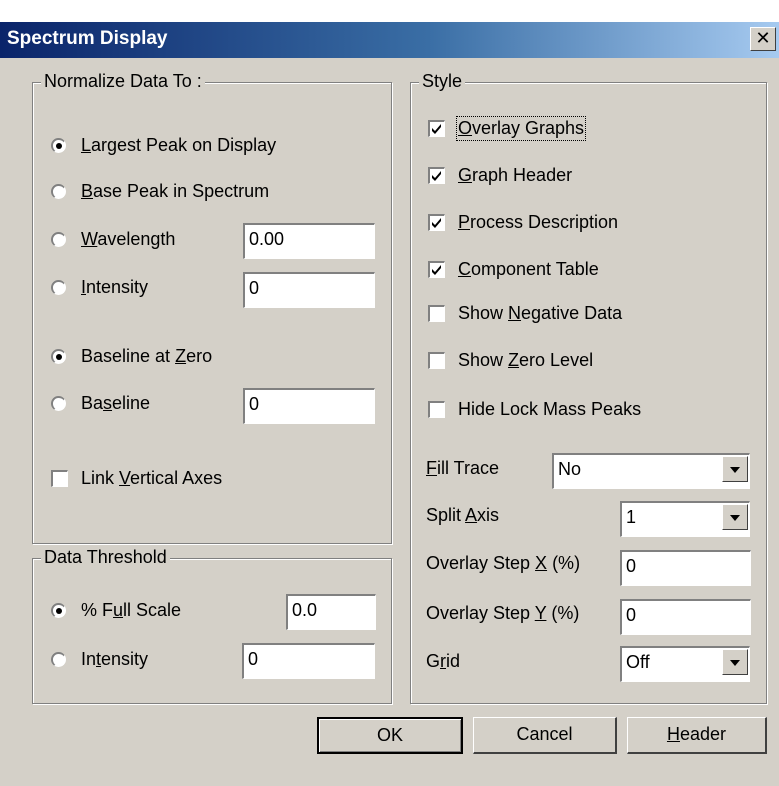 The image size is (779, 786). I want to click on overlay-step-x-input: 0, so click(685, 568).